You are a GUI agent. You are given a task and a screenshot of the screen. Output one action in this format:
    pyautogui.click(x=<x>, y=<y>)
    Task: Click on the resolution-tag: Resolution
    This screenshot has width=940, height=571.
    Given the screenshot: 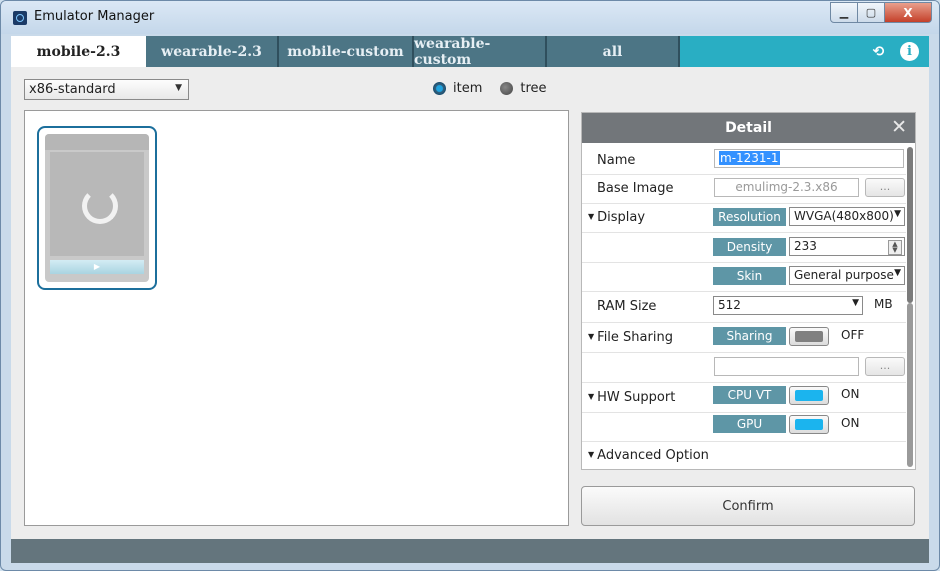 What is the action you would take?
    pyautogui.click(x=749, y=217)
    